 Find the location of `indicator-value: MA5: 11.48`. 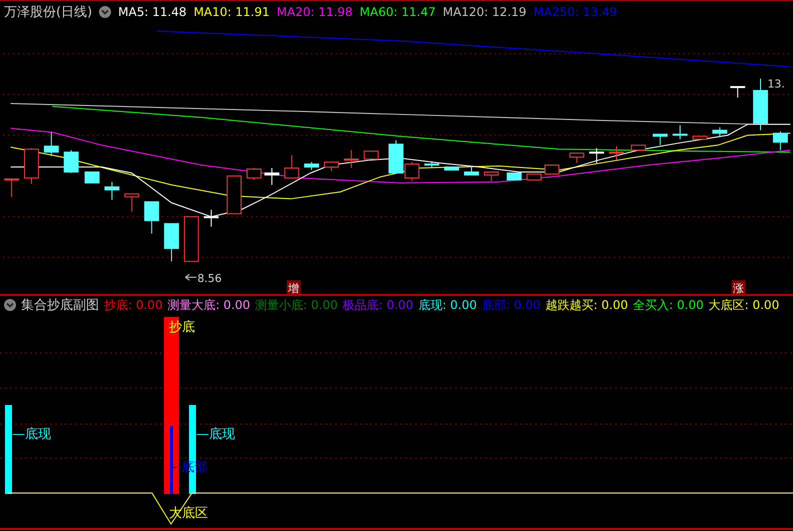

indicator-value: MA5: 11.48 is located at coordinates (152, 11).